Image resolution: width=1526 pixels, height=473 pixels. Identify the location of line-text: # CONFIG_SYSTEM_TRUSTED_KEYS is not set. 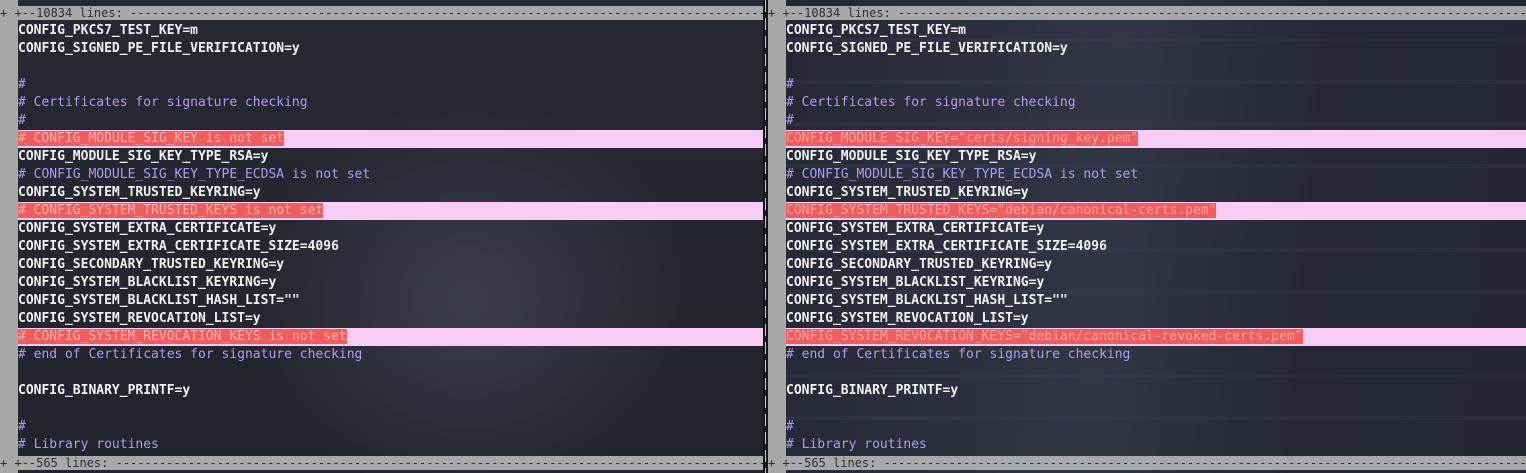
(171, 210).